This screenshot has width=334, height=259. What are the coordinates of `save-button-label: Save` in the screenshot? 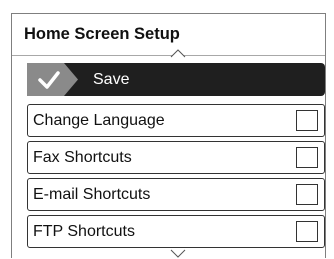 It's located at (111, 79).